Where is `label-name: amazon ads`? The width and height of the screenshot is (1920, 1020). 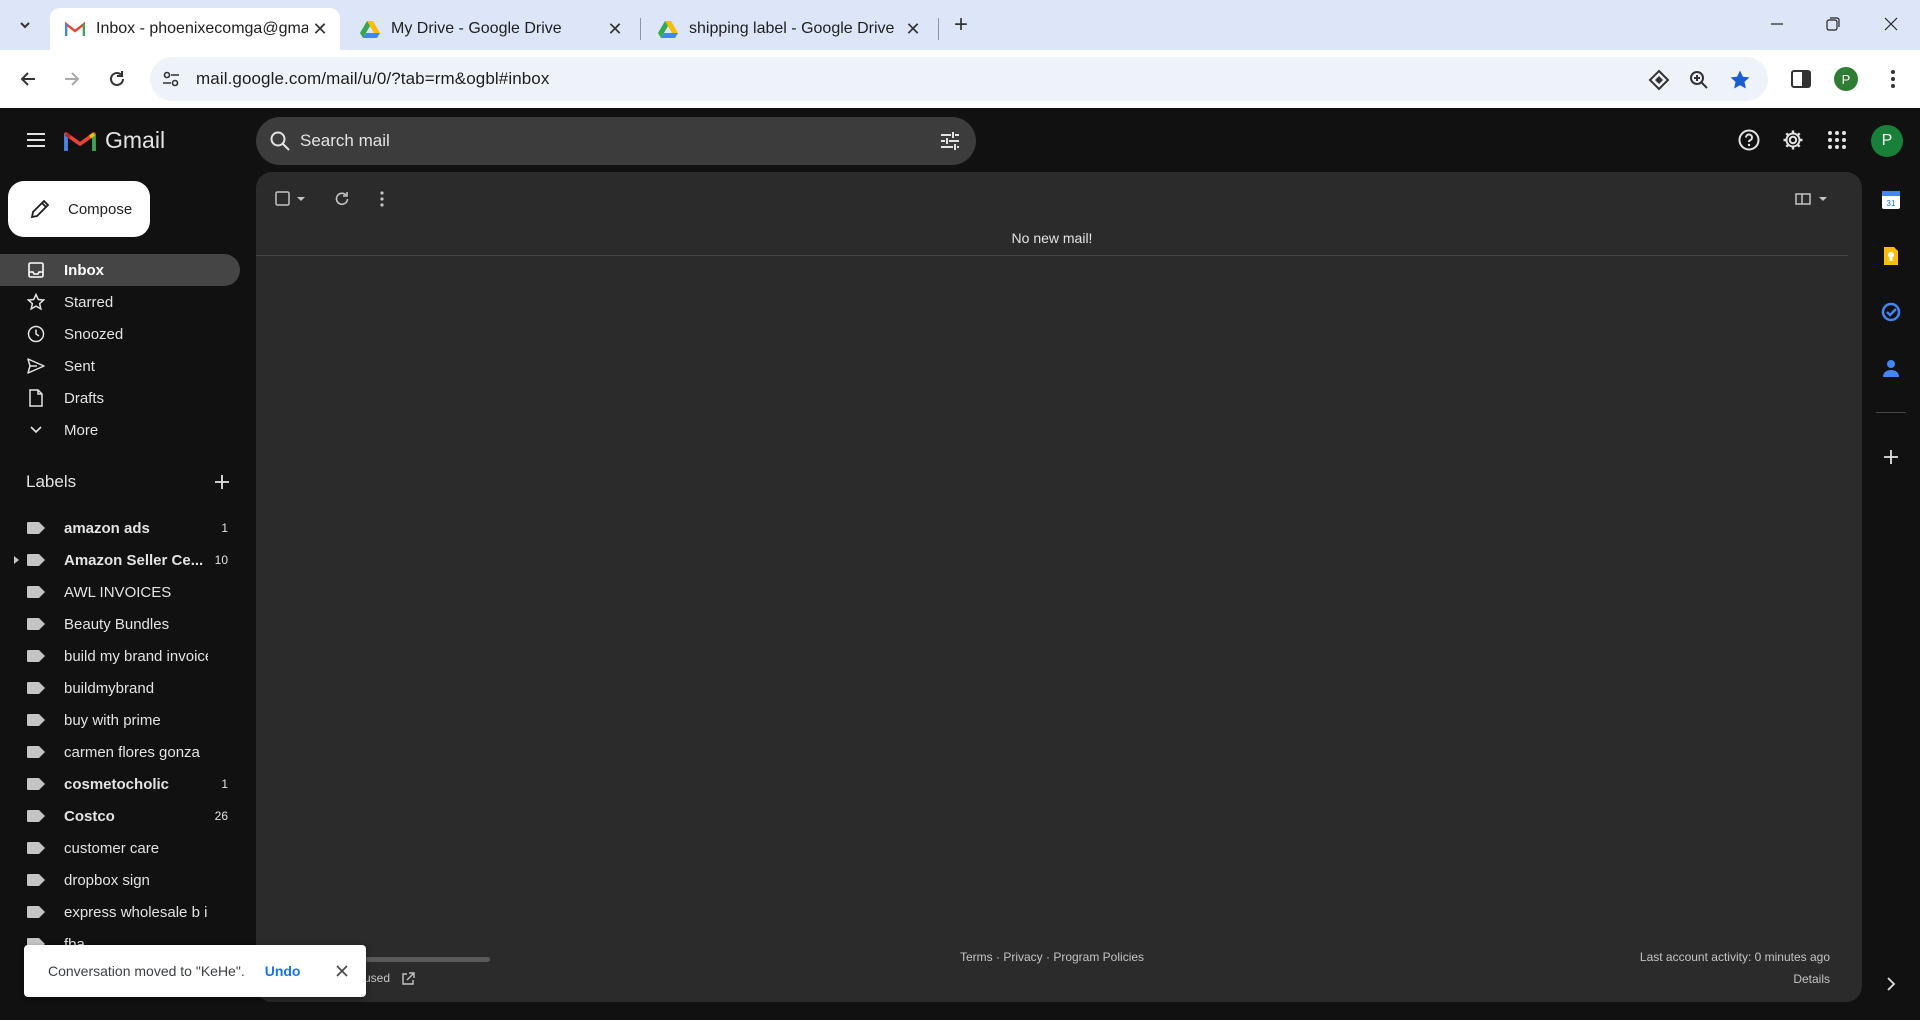
label-name: amazon ads is located at coordinates (107, 528).